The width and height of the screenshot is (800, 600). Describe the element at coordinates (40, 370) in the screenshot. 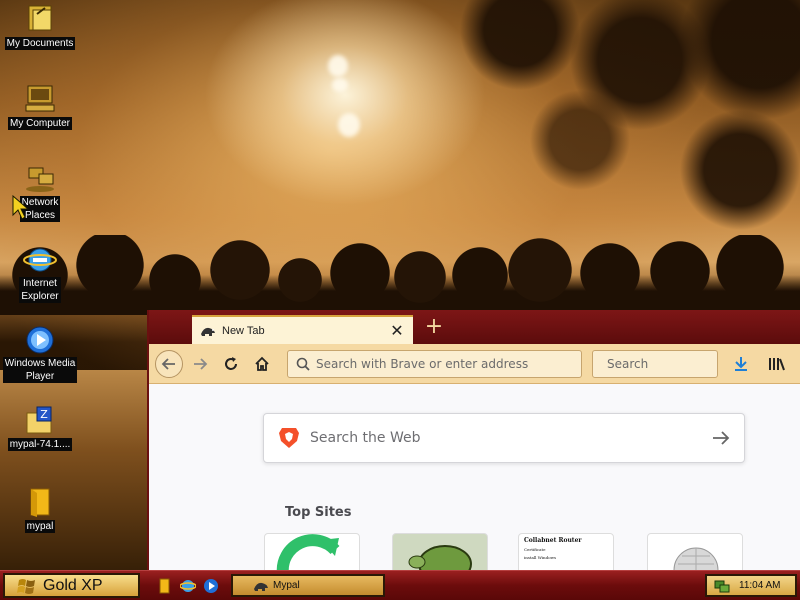

I see `desktop-icon-label: Windows Media Player` at that location.